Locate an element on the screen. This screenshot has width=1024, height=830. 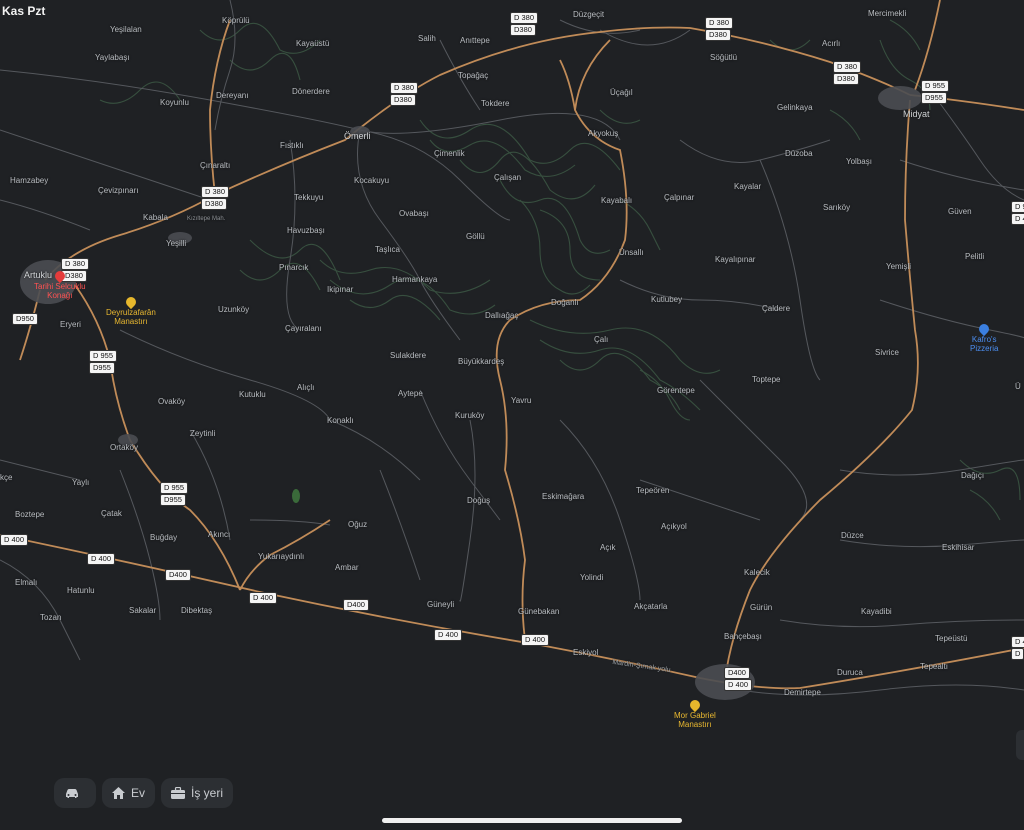
place-label: Tozan is located at coordinates (51, 617).